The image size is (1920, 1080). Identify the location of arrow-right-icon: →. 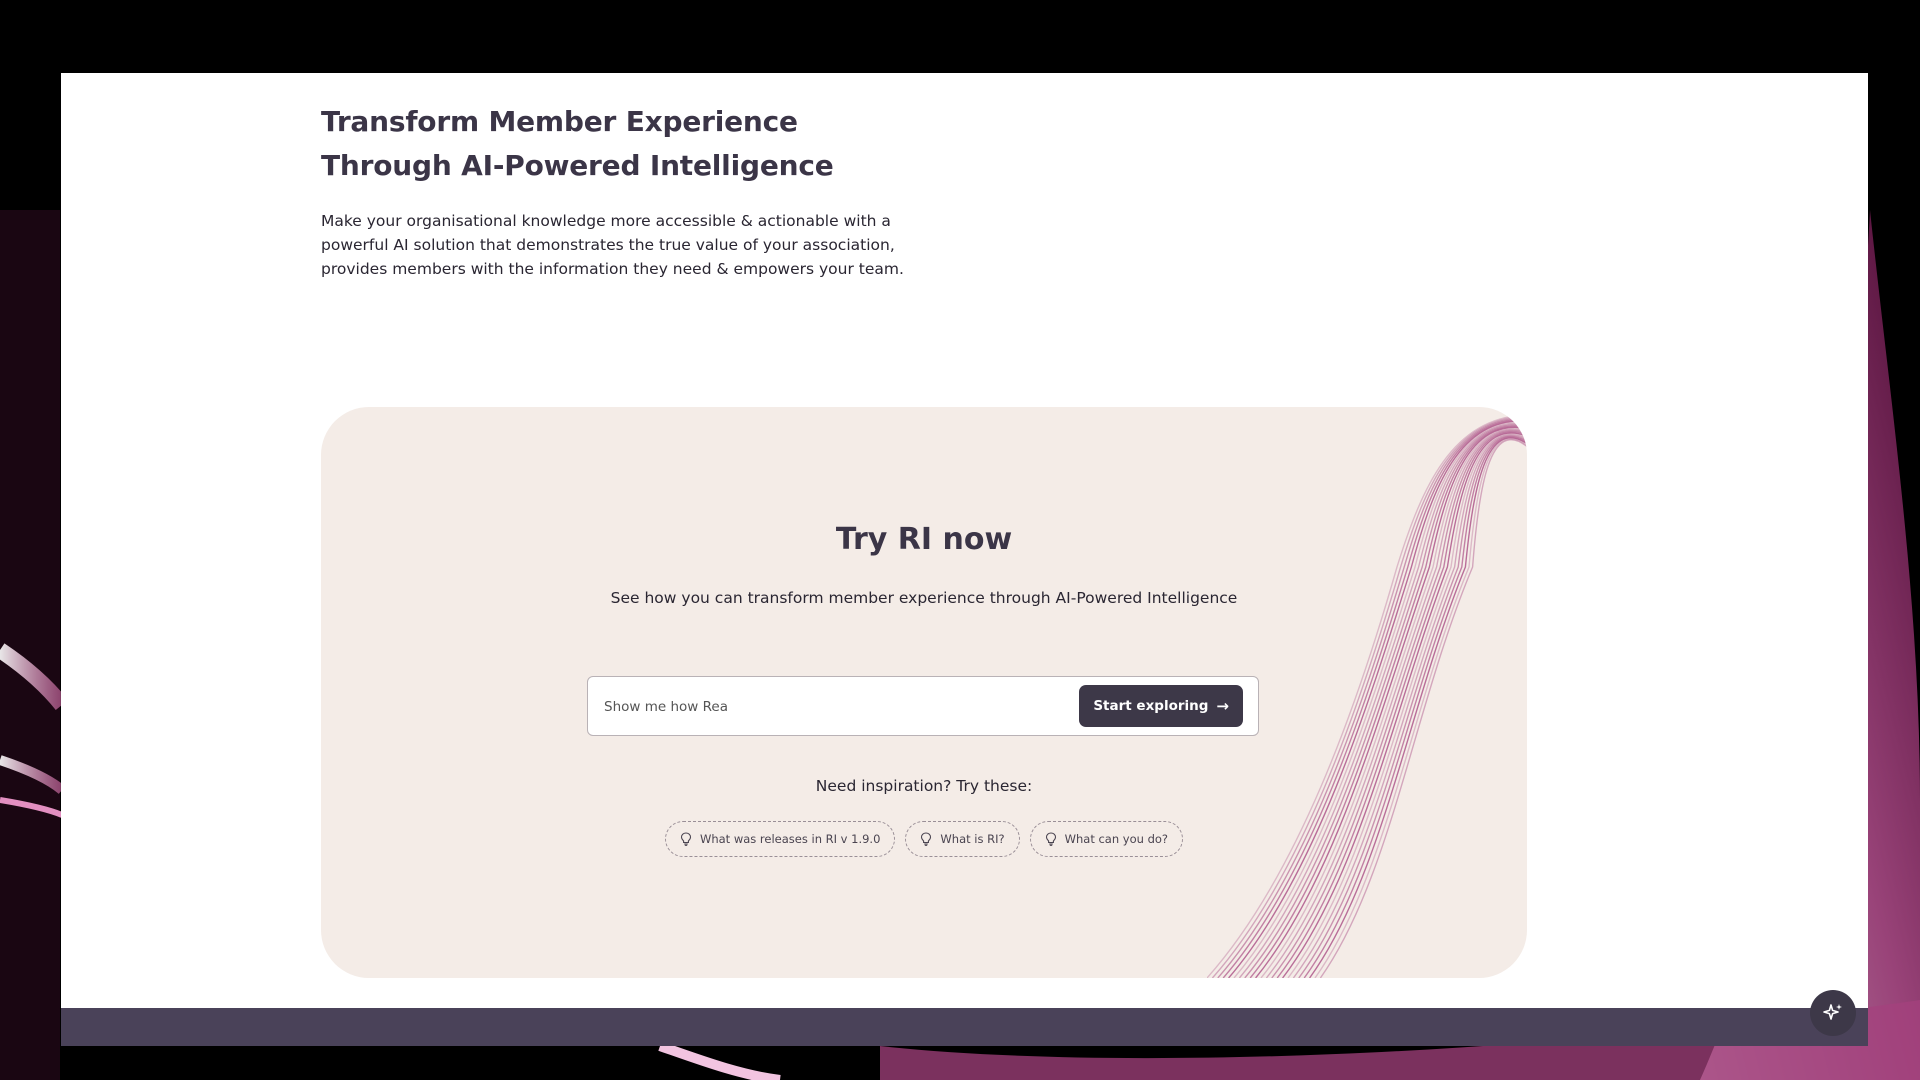
(1222, 706).